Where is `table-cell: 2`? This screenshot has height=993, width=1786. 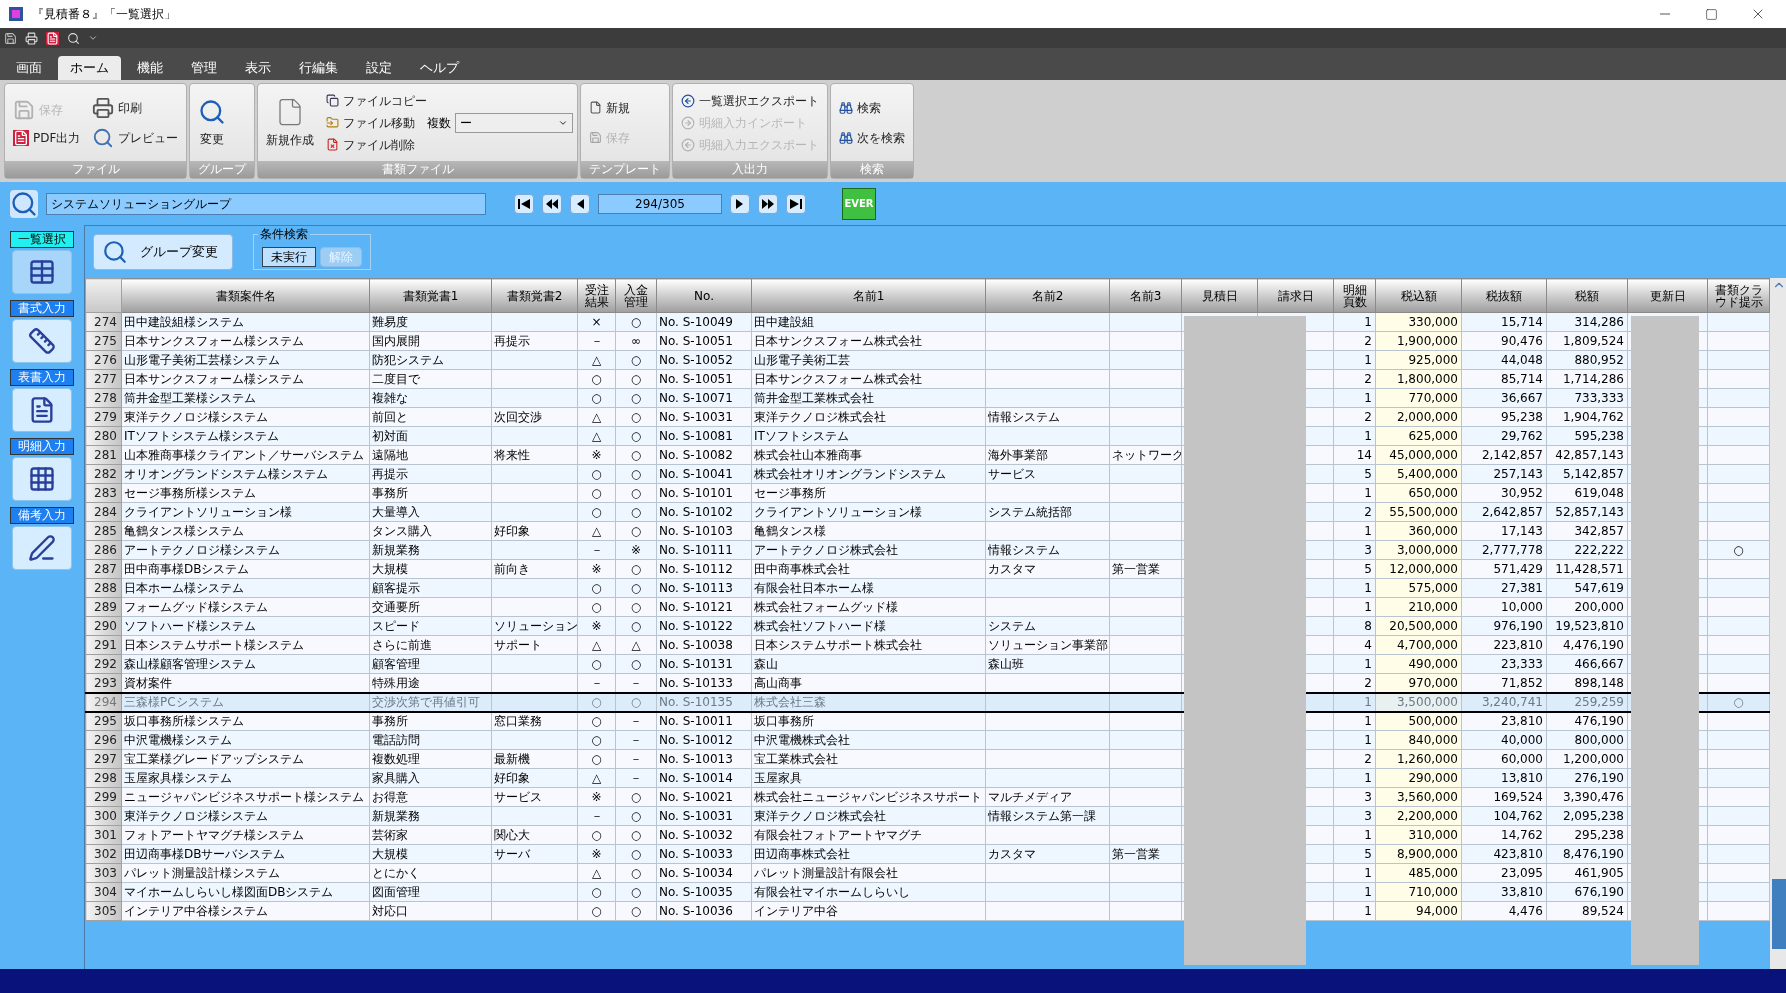 table-cell: 2 is located at coordinates (1354, 417).